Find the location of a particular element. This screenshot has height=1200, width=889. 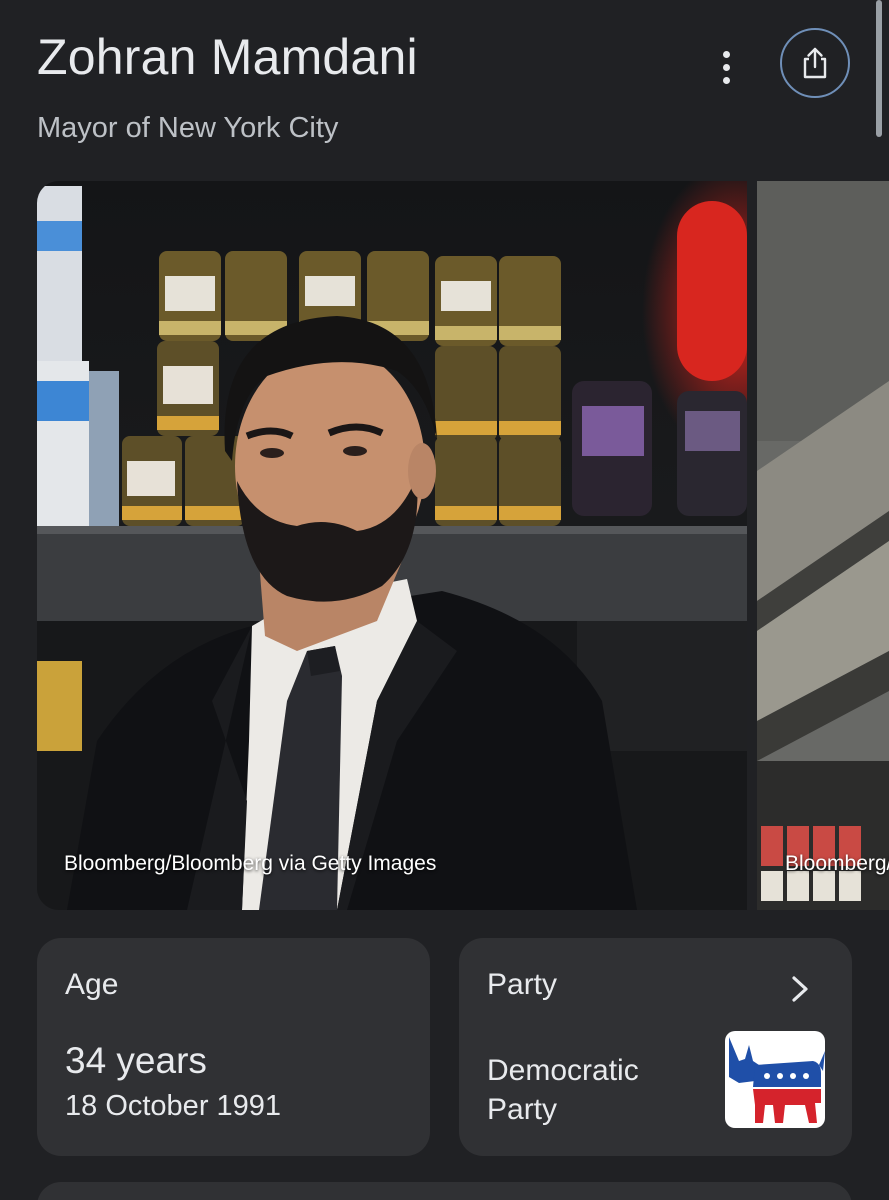

chevron-right-icon is located at coordinates (800, 989).